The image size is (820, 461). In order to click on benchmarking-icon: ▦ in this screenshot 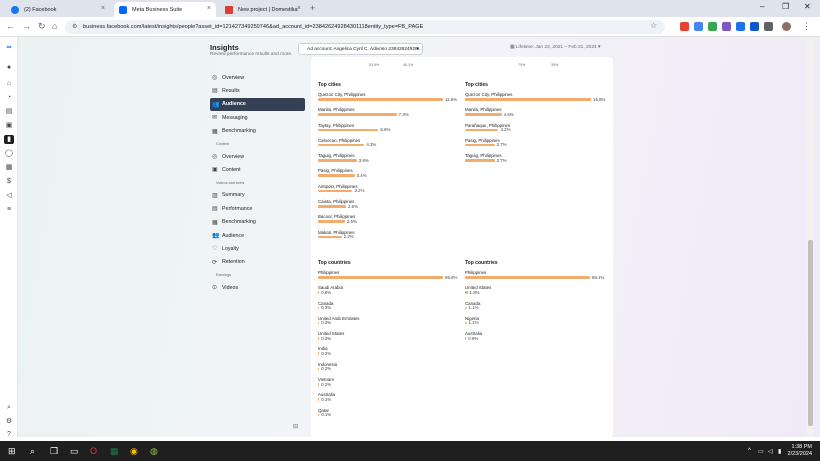, I will do `click(215, 222)`.